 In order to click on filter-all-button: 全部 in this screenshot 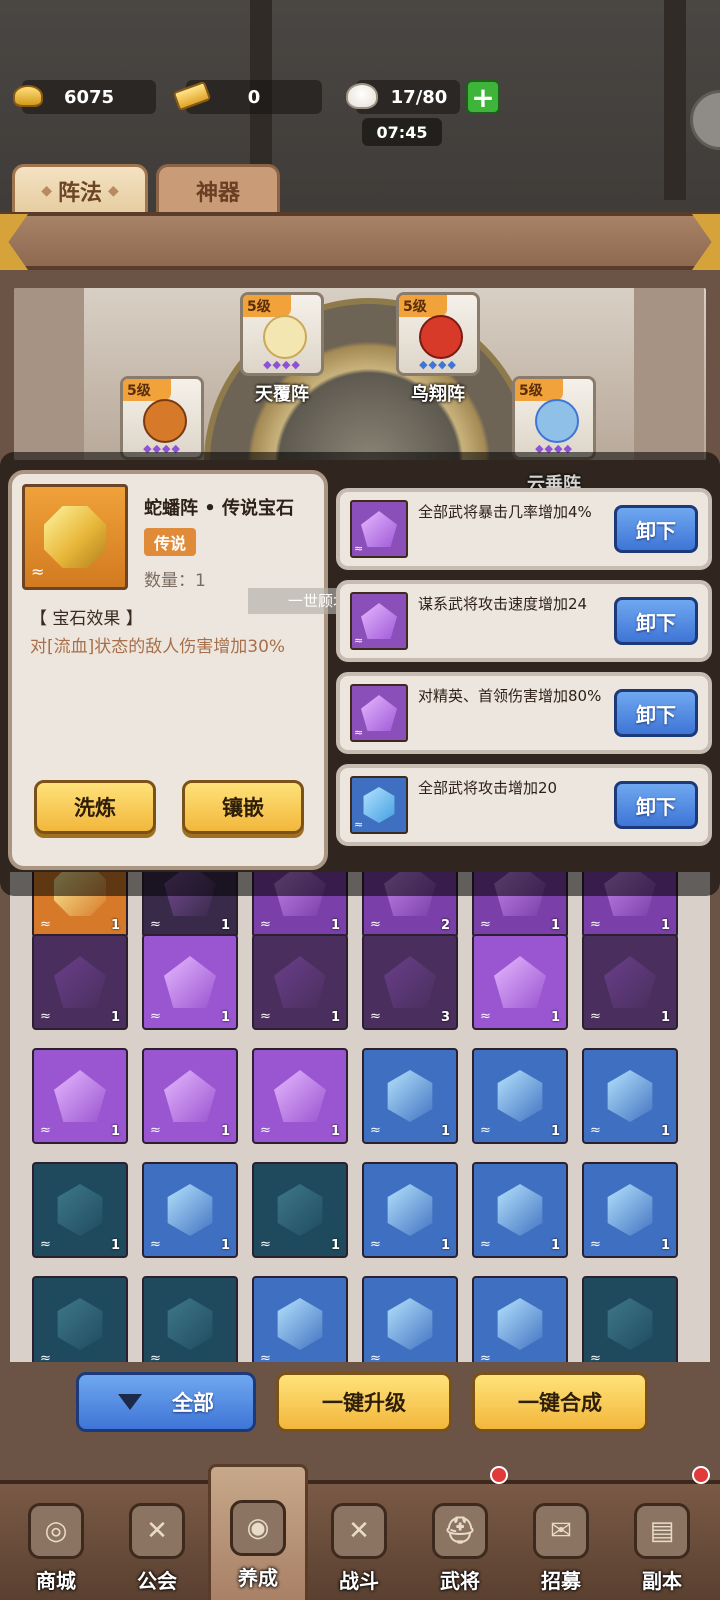, I will do `click(166, 1402)`.